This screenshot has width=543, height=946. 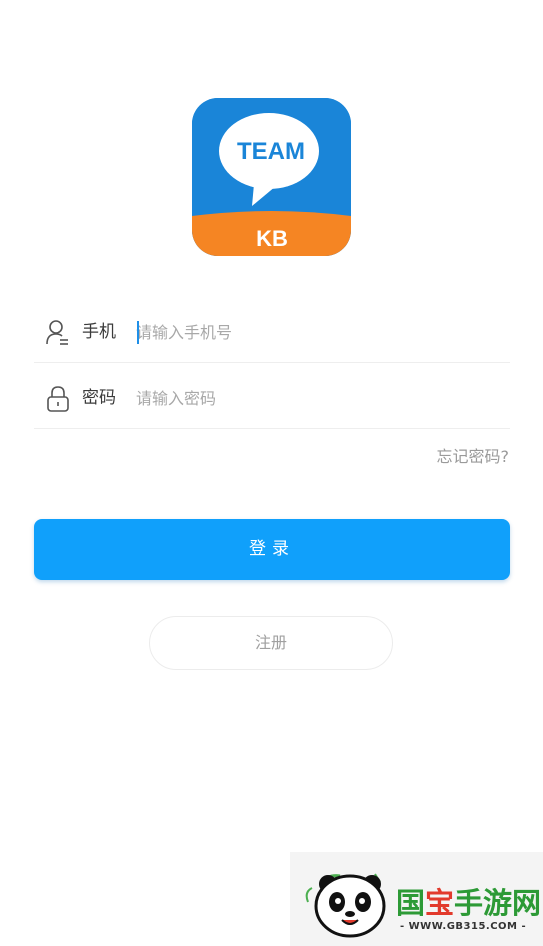 I want to click on logo-sub-text: KB, so click(x=272, y=238).